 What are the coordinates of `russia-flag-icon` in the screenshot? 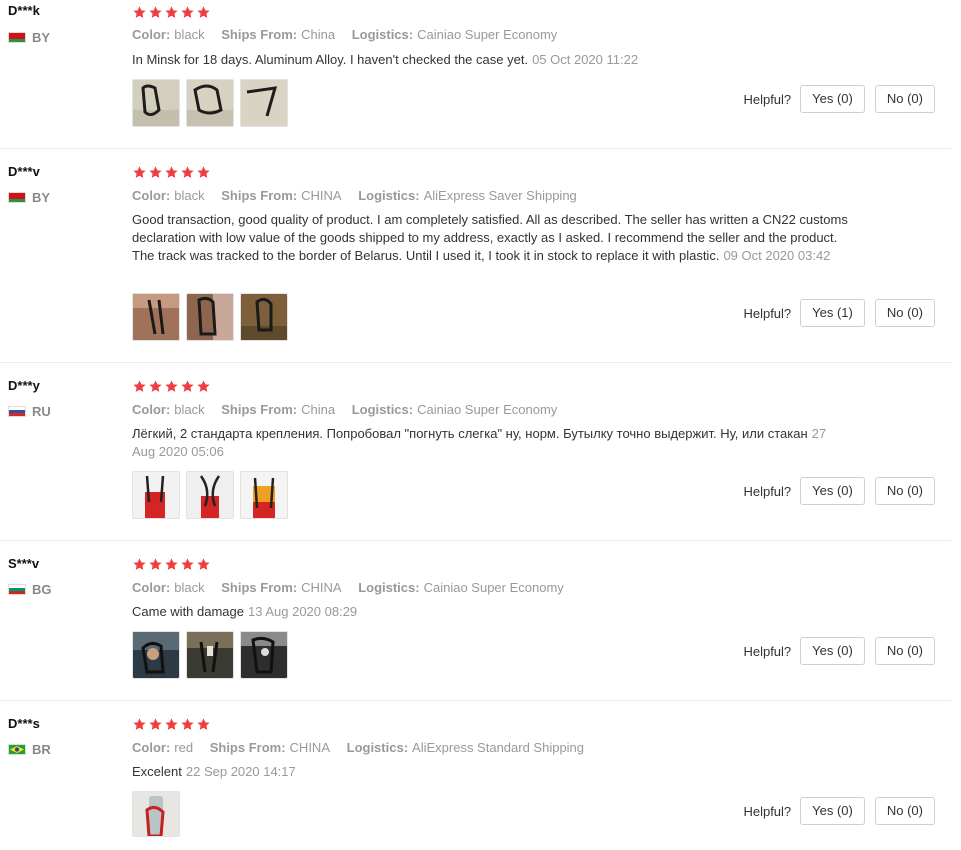 It's located at (17, 411).